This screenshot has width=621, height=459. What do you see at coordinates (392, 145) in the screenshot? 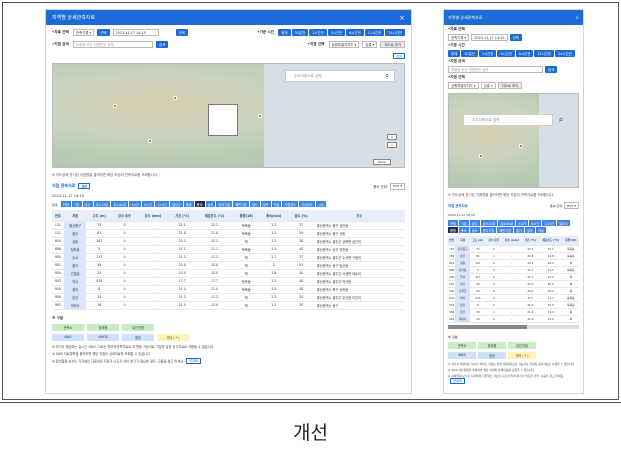
I see `zoom-out-button: −` at bounding box center [392, 145].